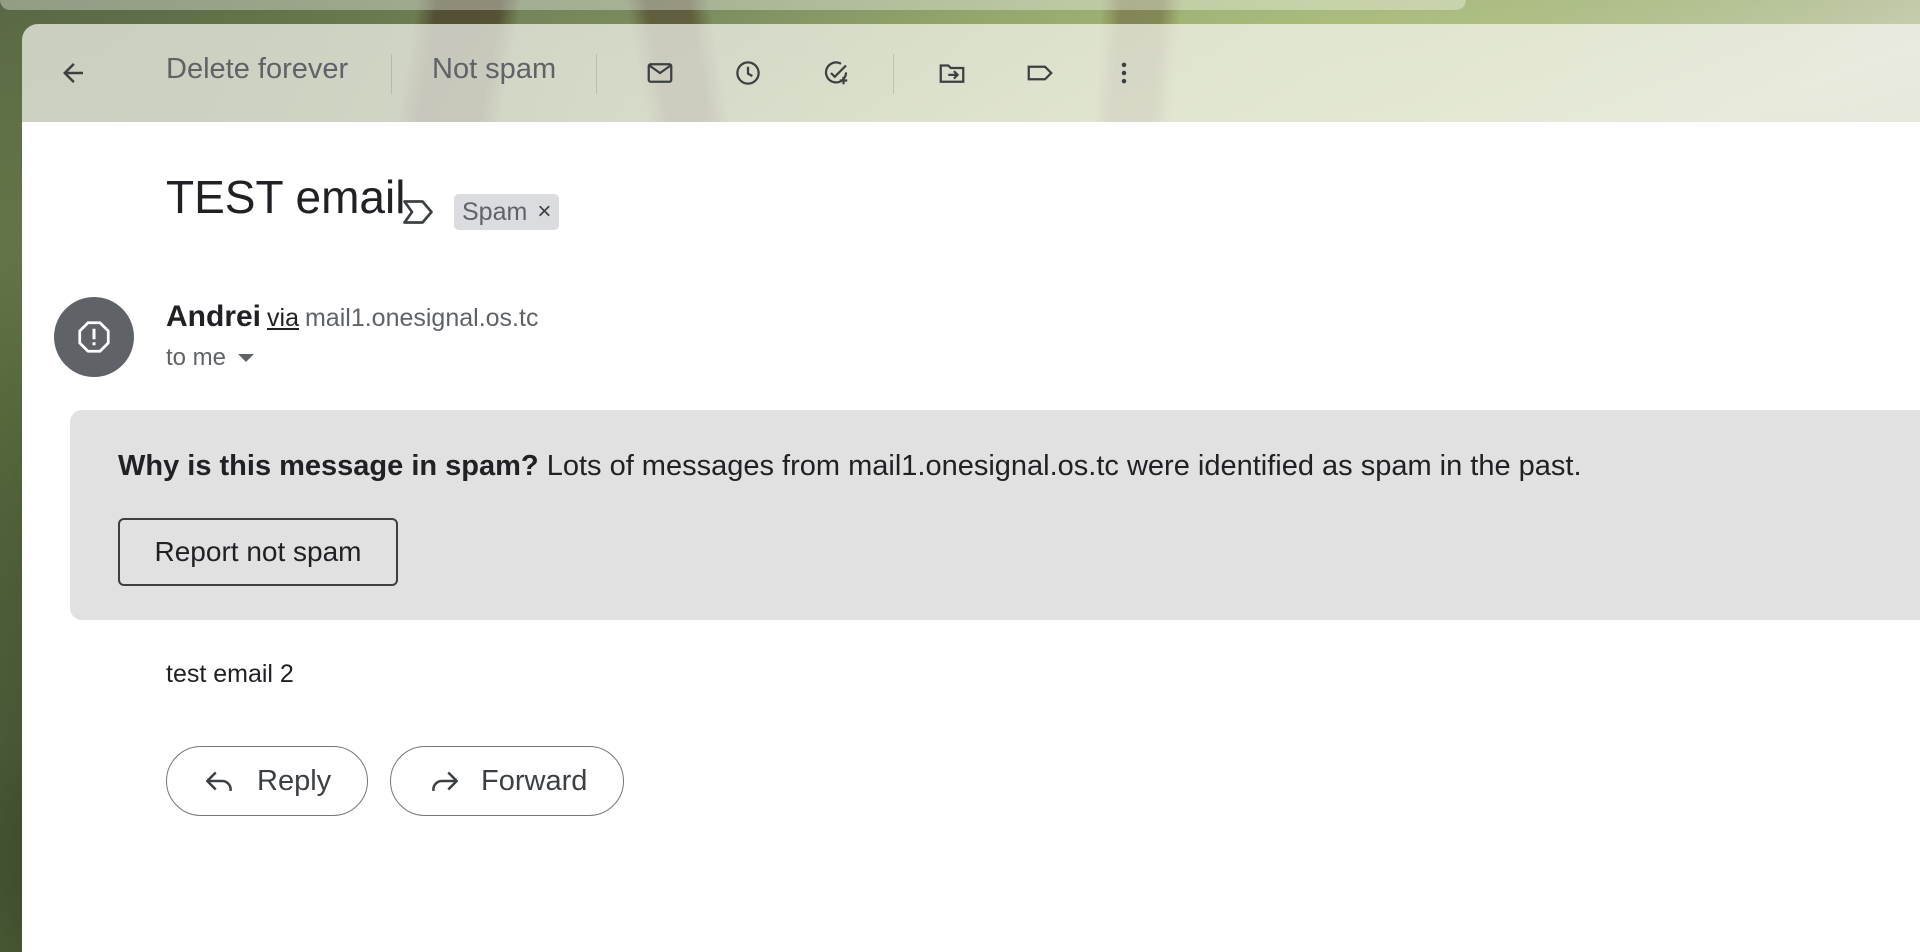 The image size is (1920, 952). What do you see at coordinates (230, 674) in the screenshot?
I see `message-body: test email 2` at bounding box center [230, 674].